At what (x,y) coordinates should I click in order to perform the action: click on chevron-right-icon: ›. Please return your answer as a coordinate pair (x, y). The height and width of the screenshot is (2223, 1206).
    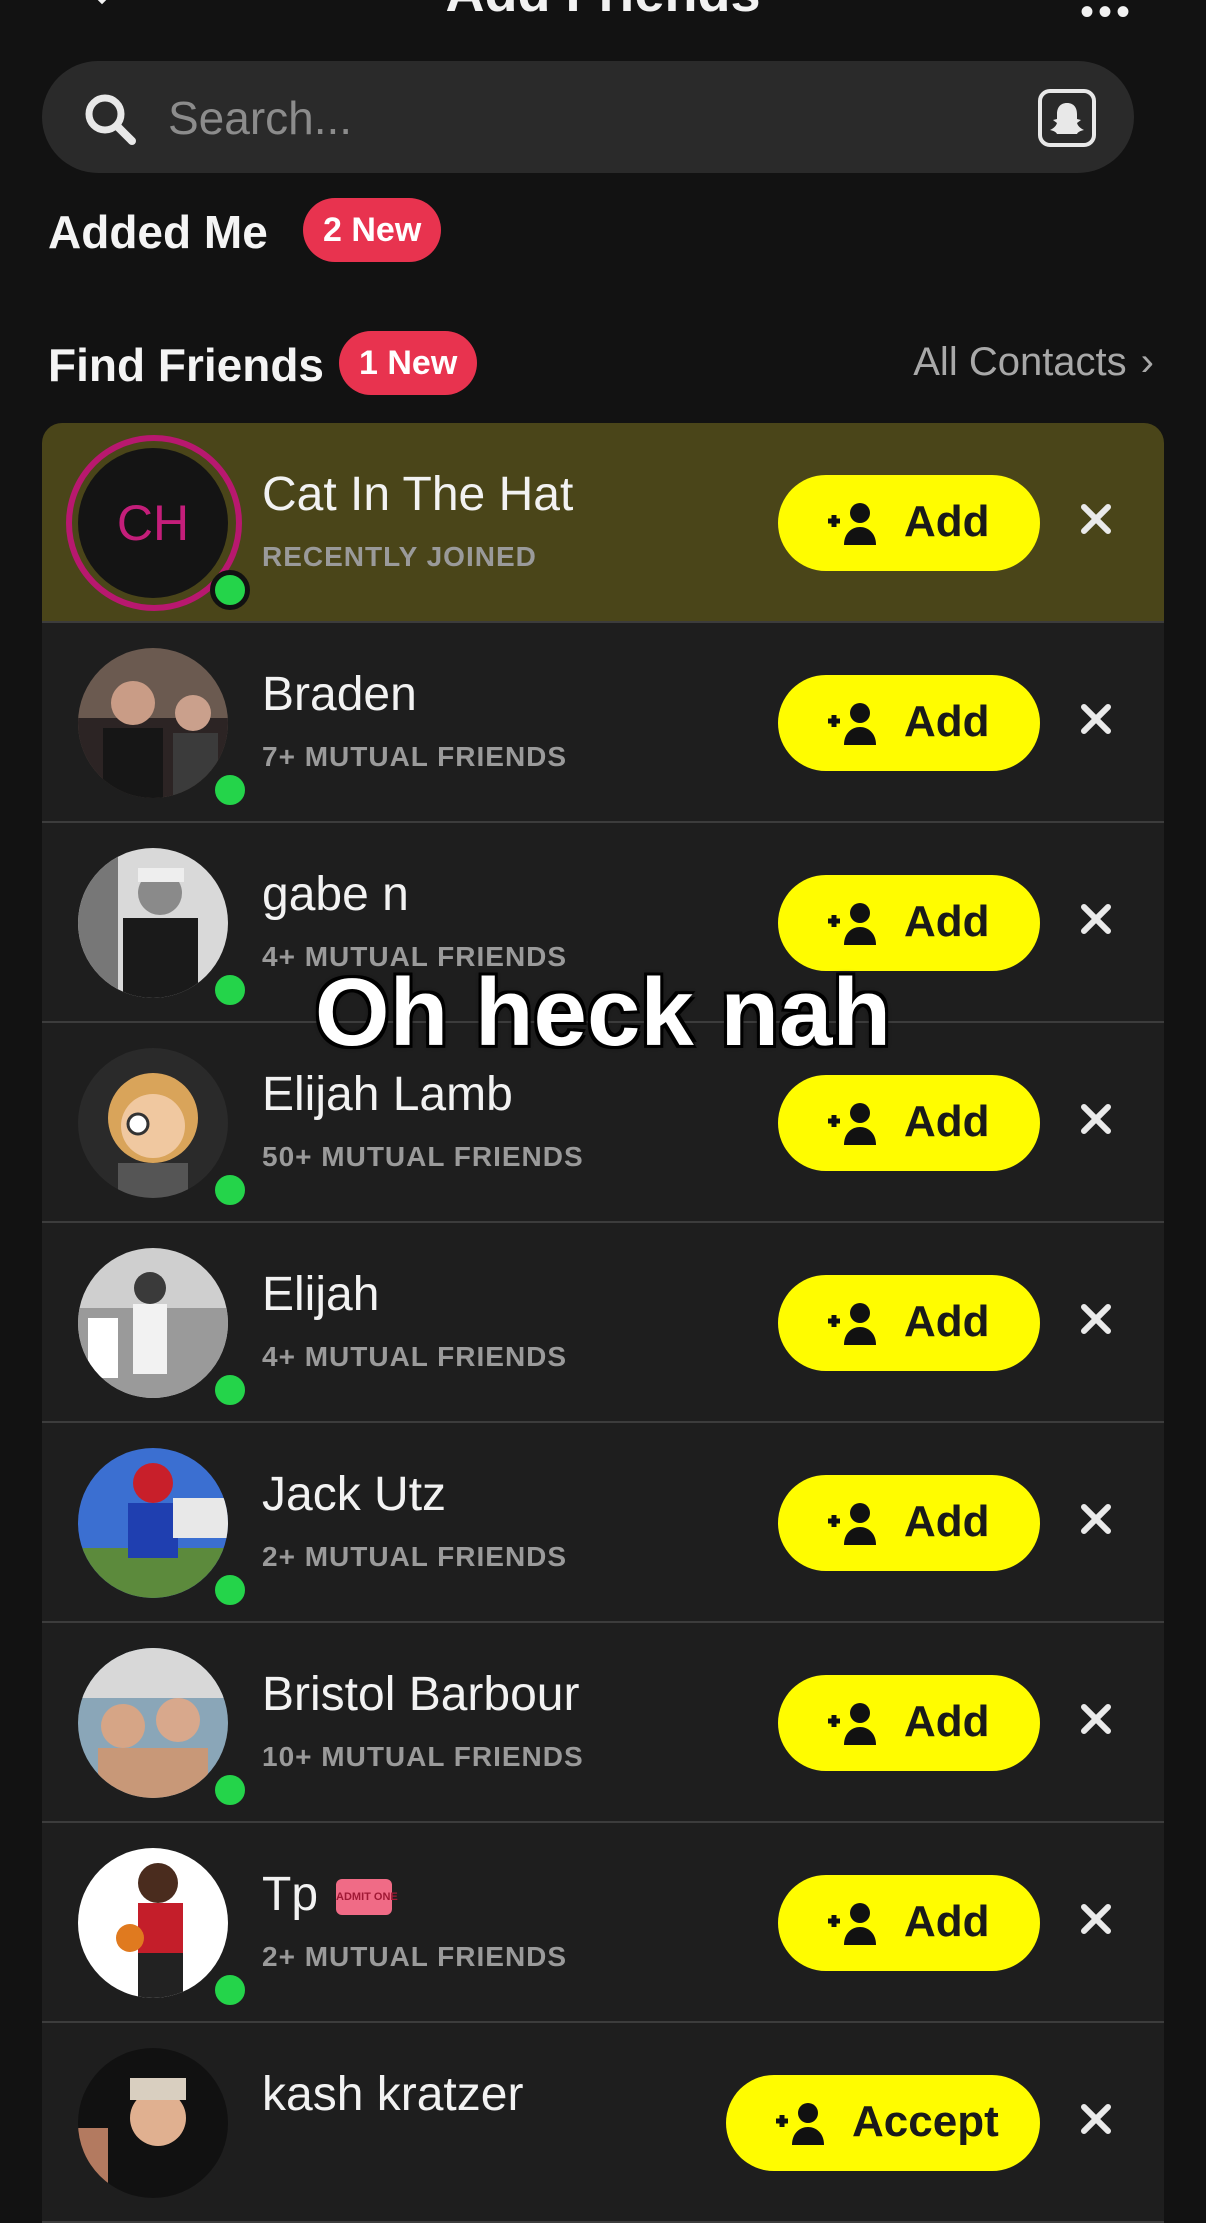
    Looking at the image, I should click on (1147, 362).